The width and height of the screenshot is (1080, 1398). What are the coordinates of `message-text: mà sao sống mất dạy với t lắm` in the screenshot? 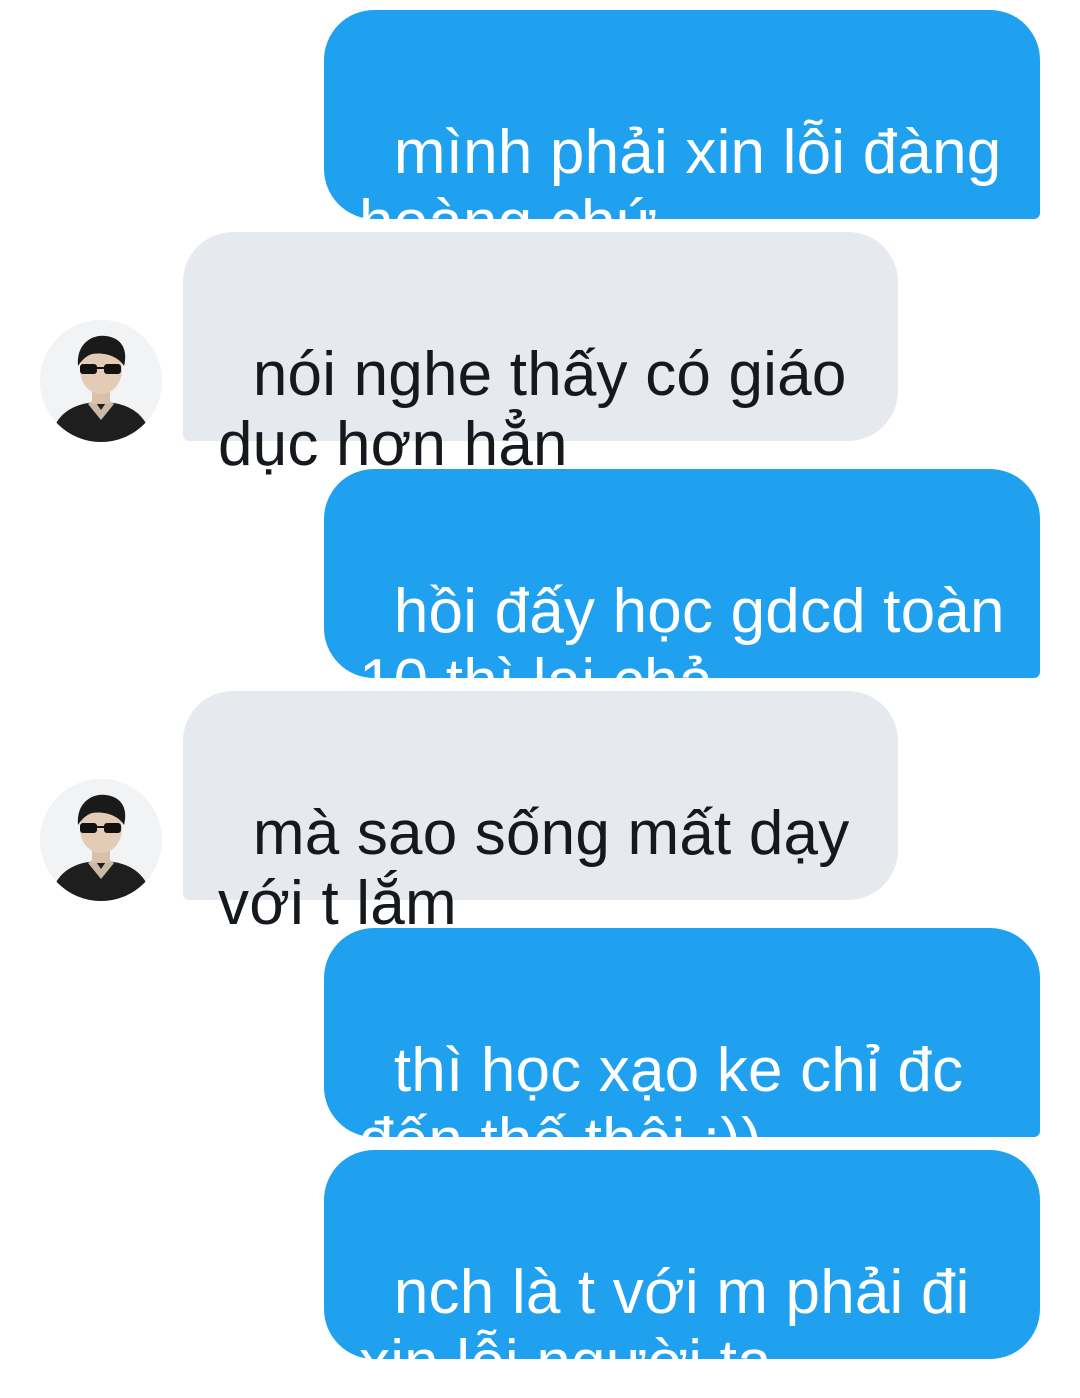 It's located at (534, 868).